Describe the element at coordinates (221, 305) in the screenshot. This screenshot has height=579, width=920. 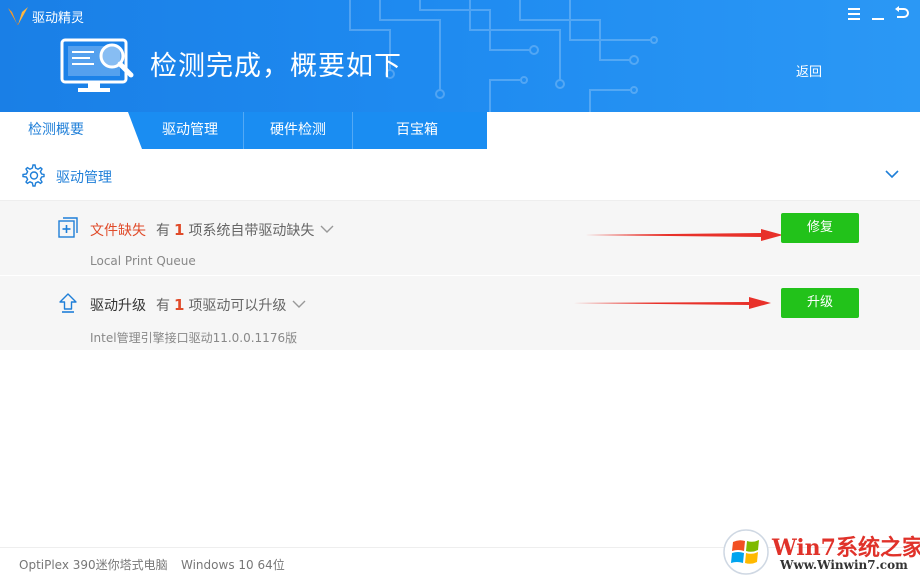
I see `row-description: 有 1 项驱动可以升级` at that location.